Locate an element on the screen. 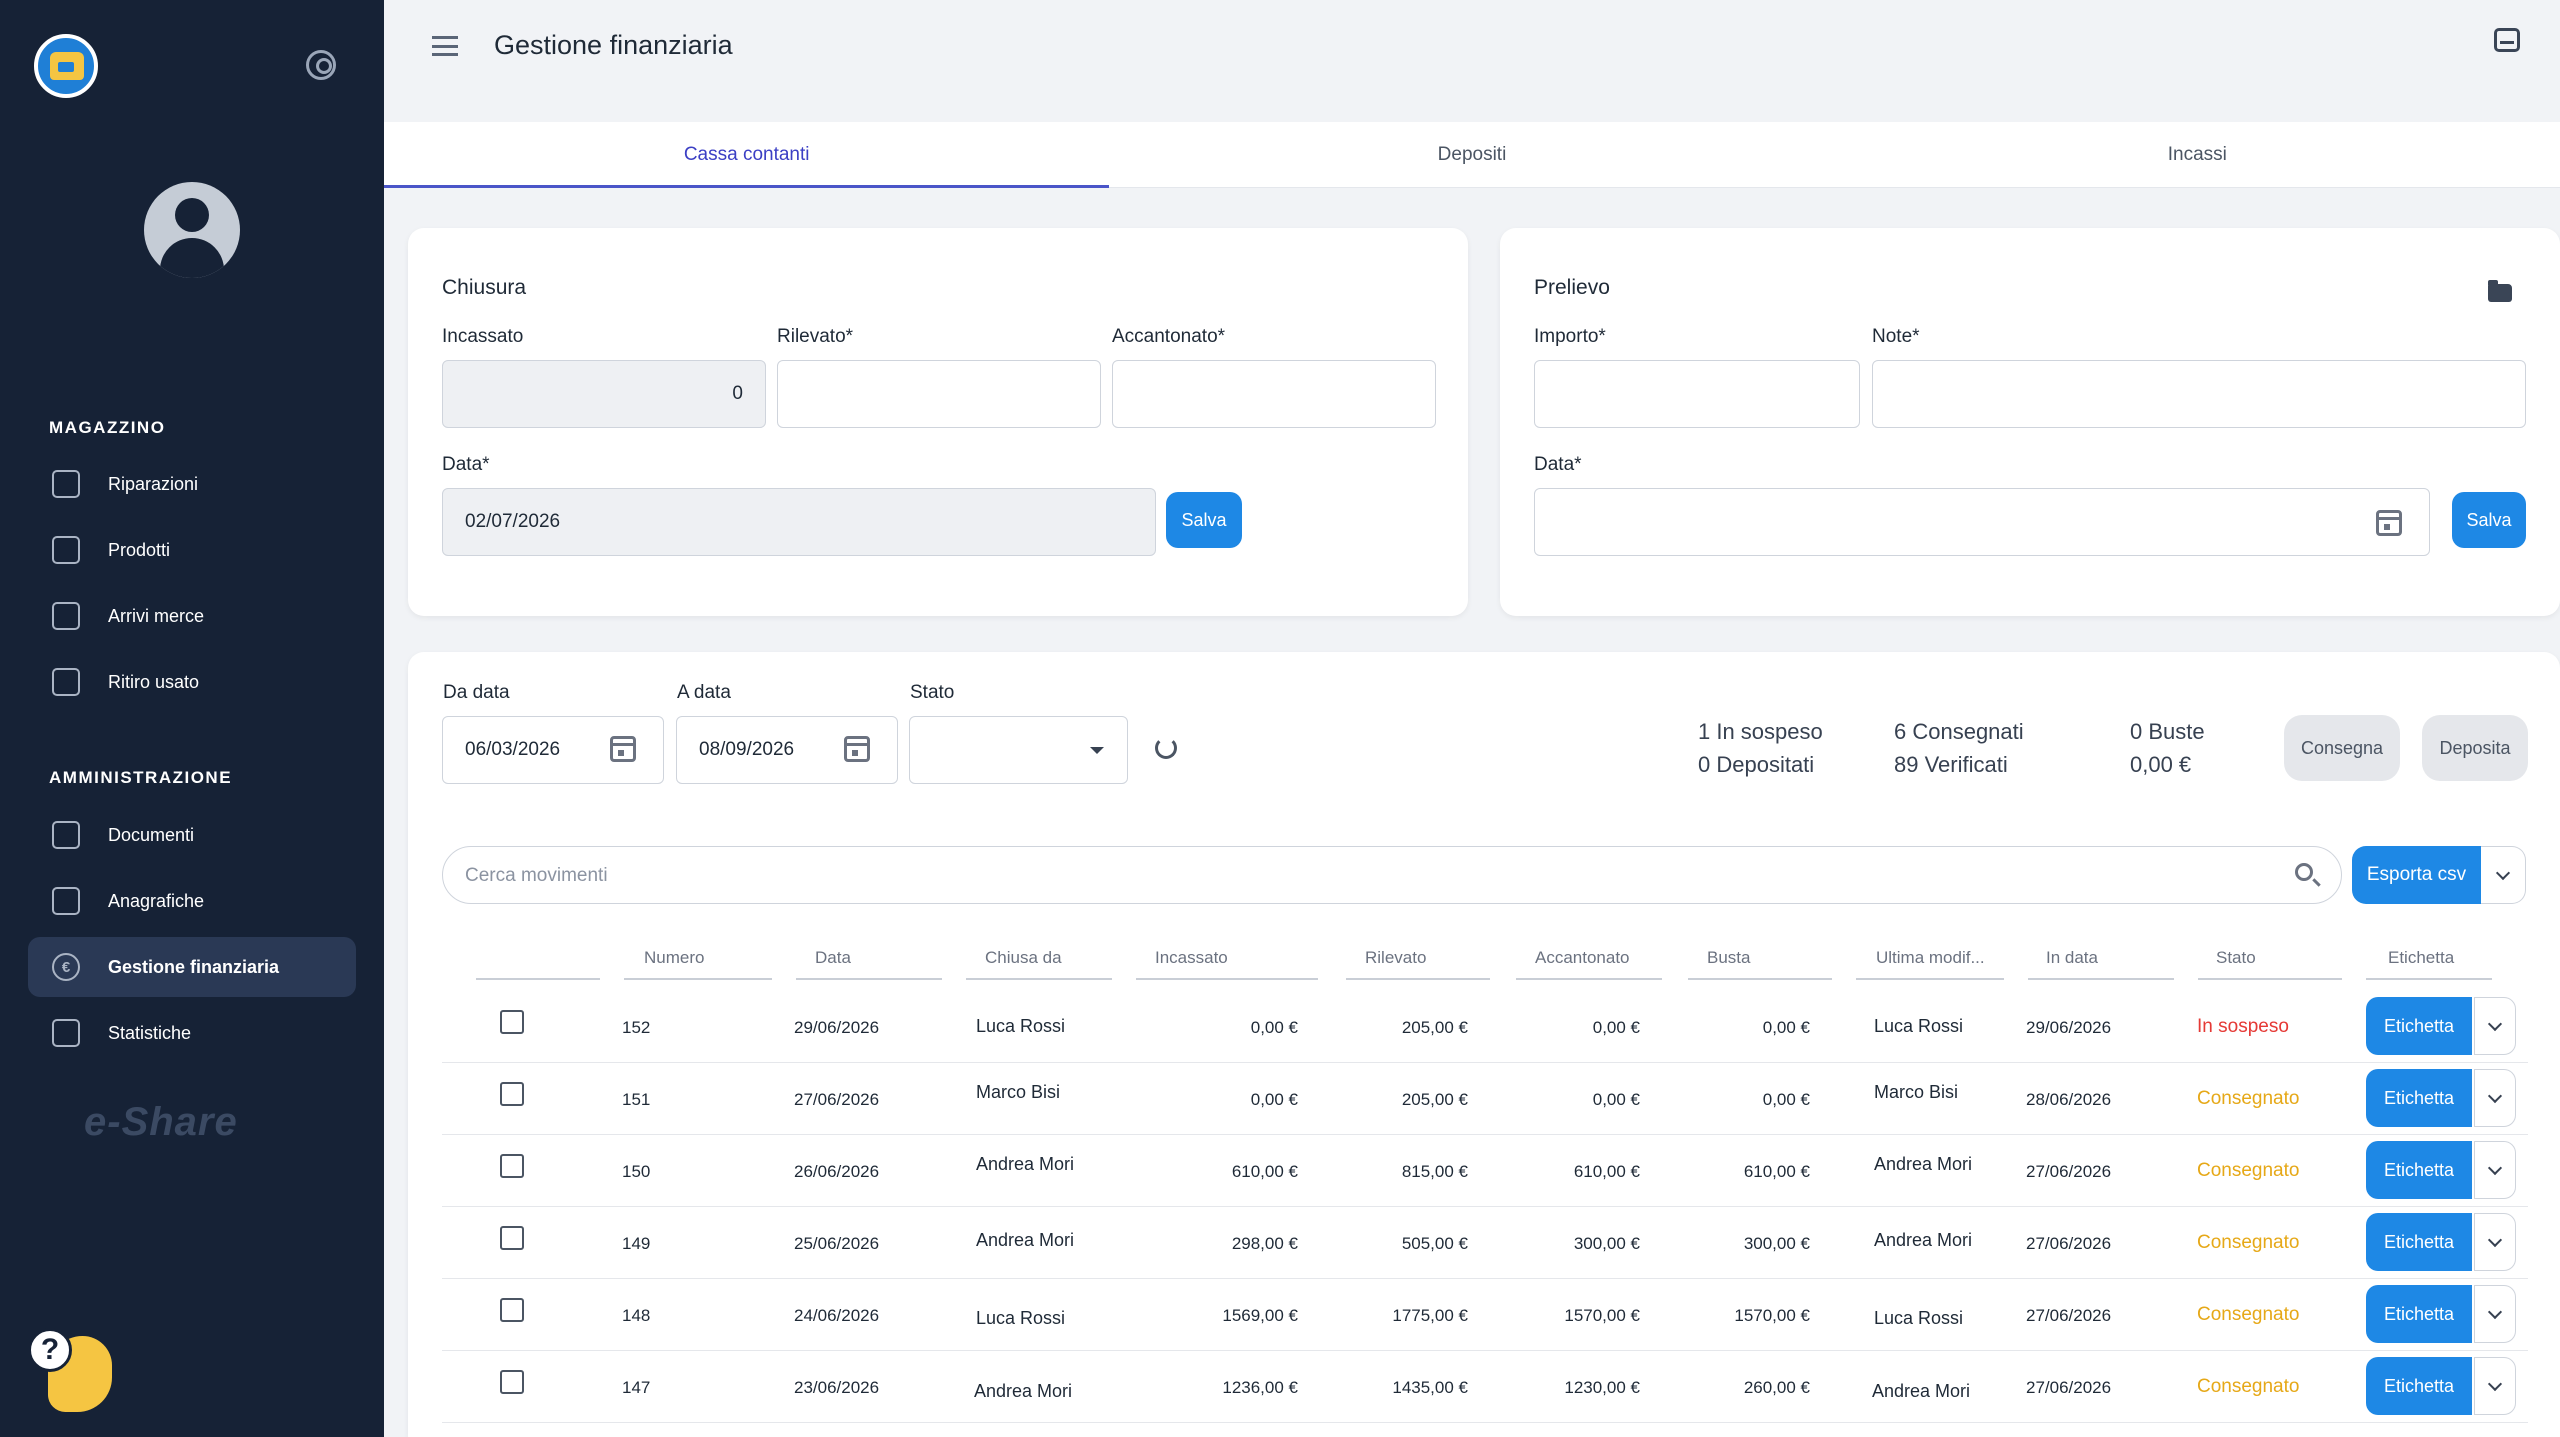 The image size is (2560, 1437). cell-incassato: 610,00 € is located at coordinates (1264, 1171).